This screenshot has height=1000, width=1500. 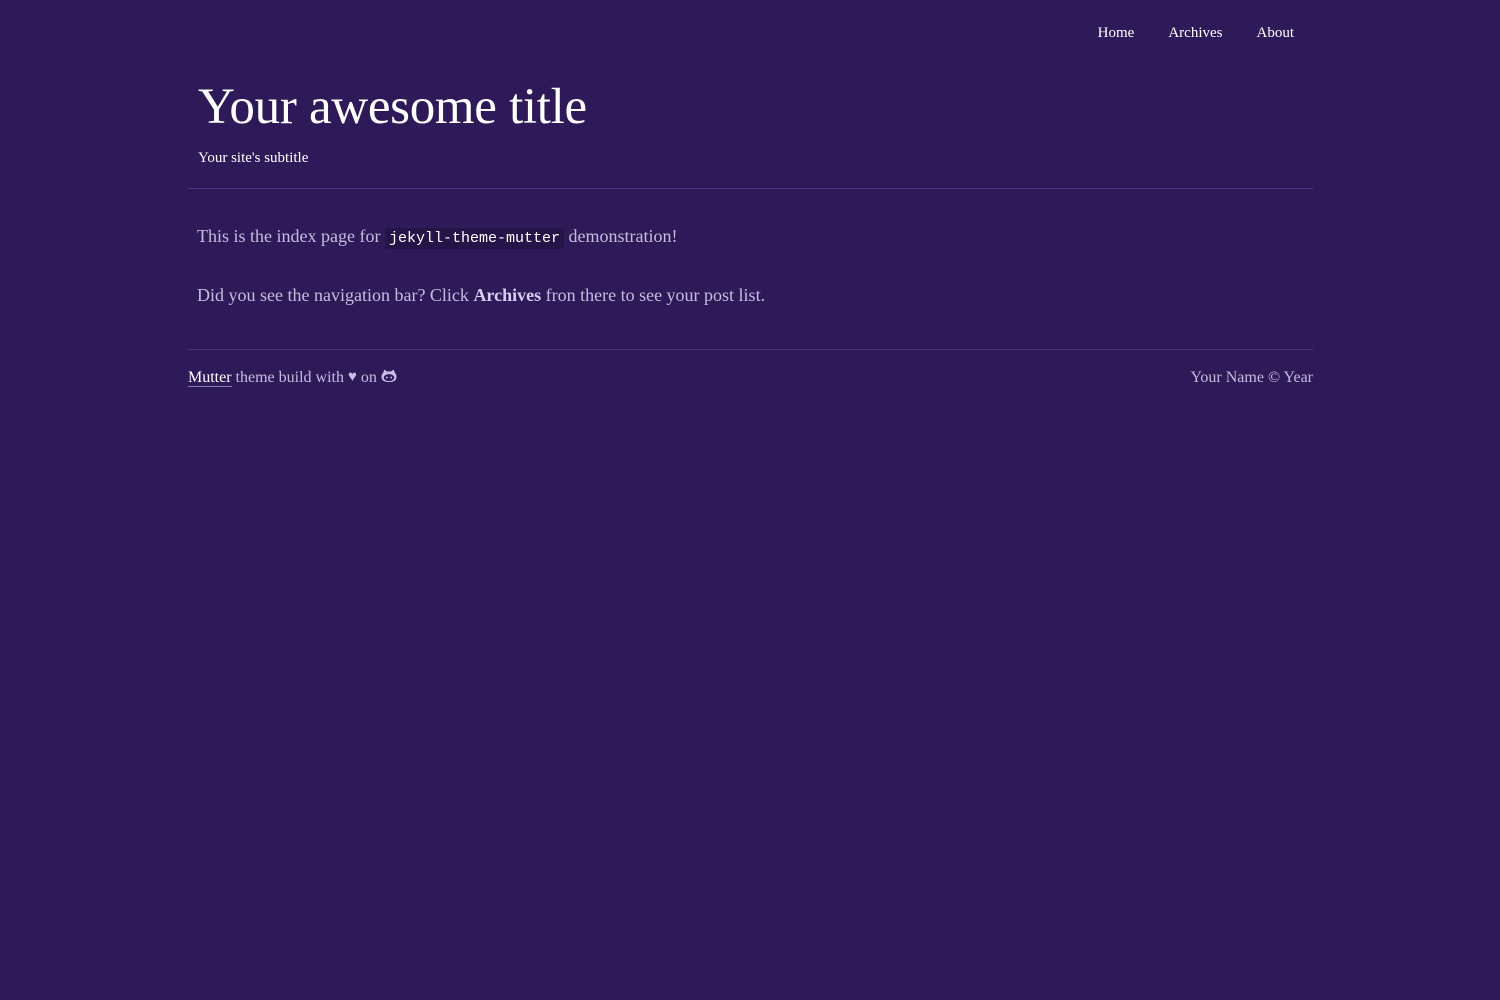 What do you see at coordinates (368, 377) in the screenshot?
I see `footer-on-text: on` at bounding box center [368, 377].